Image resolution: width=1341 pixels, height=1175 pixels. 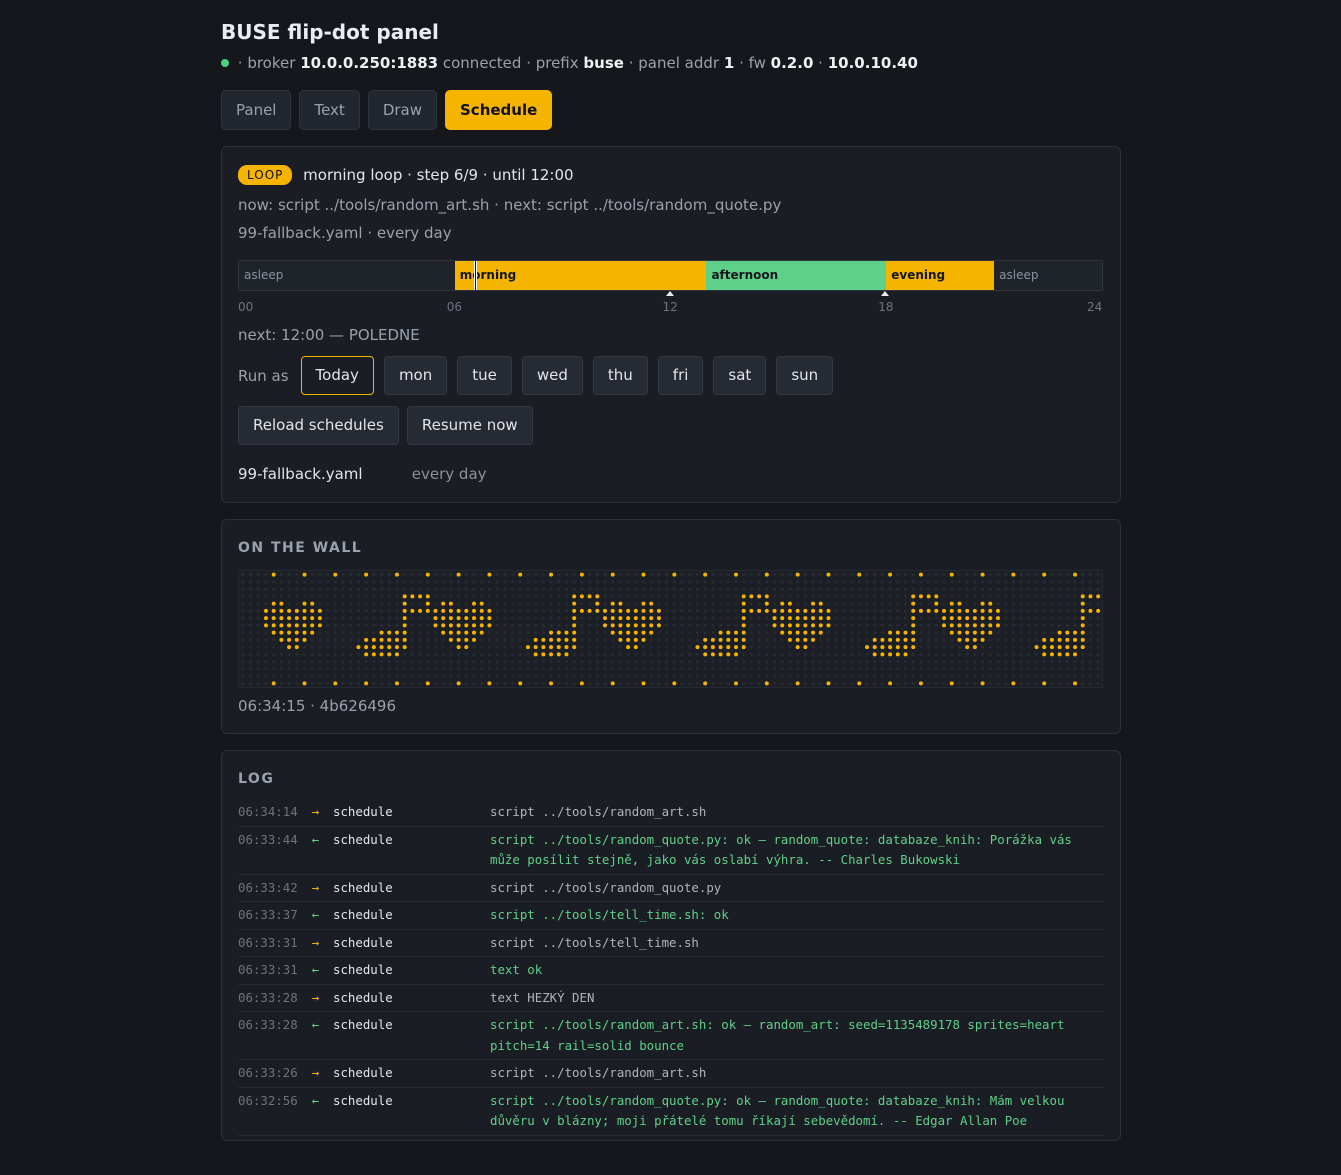 I want to click on schedule-file-row: 99-fallback.yaml every day, so click(x=362, y=474).